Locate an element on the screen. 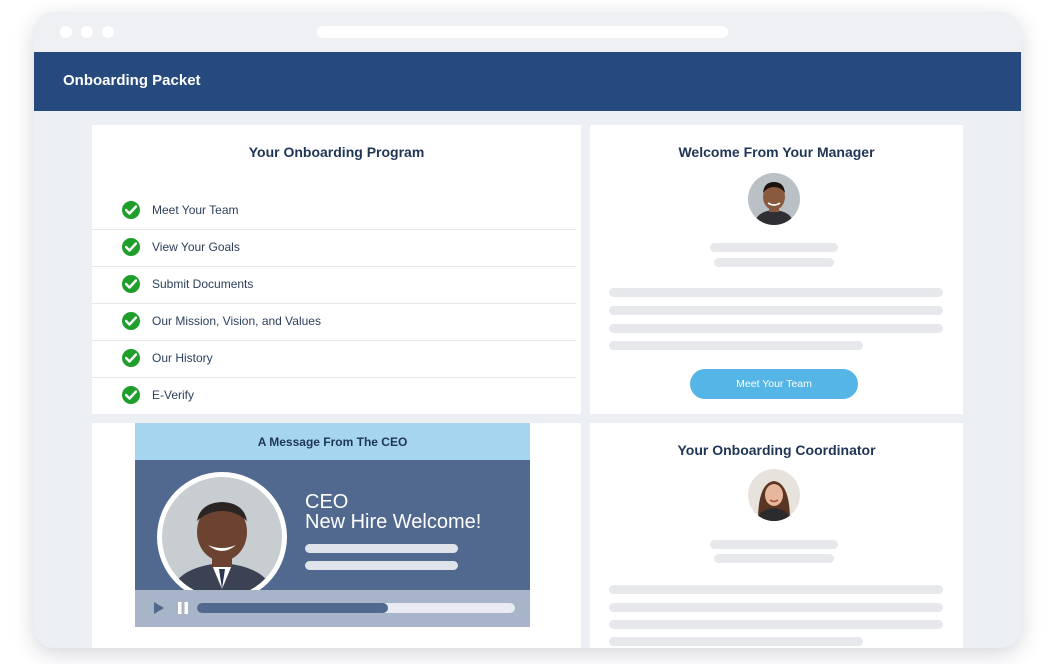 The image size is (1056, 664). program-item-label: Meet Your Team is located at coordinates (195, 210).